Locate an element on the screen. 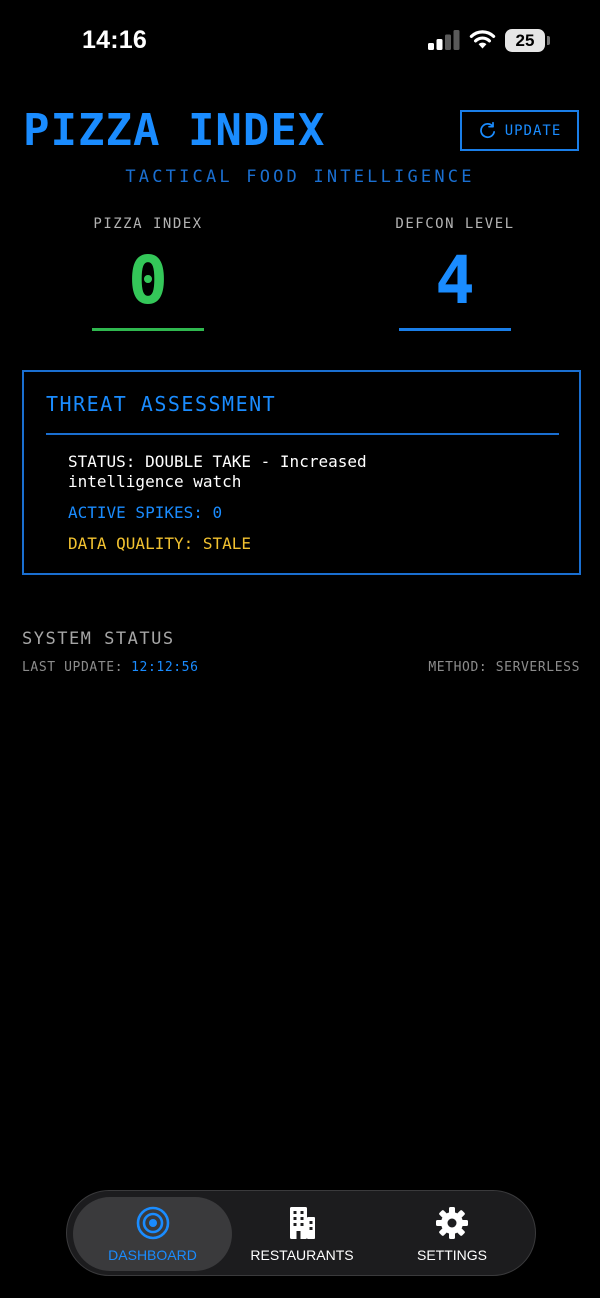  threat-assessment-title: THREAT ASSESSMENT is located at coordinates (161, 404).